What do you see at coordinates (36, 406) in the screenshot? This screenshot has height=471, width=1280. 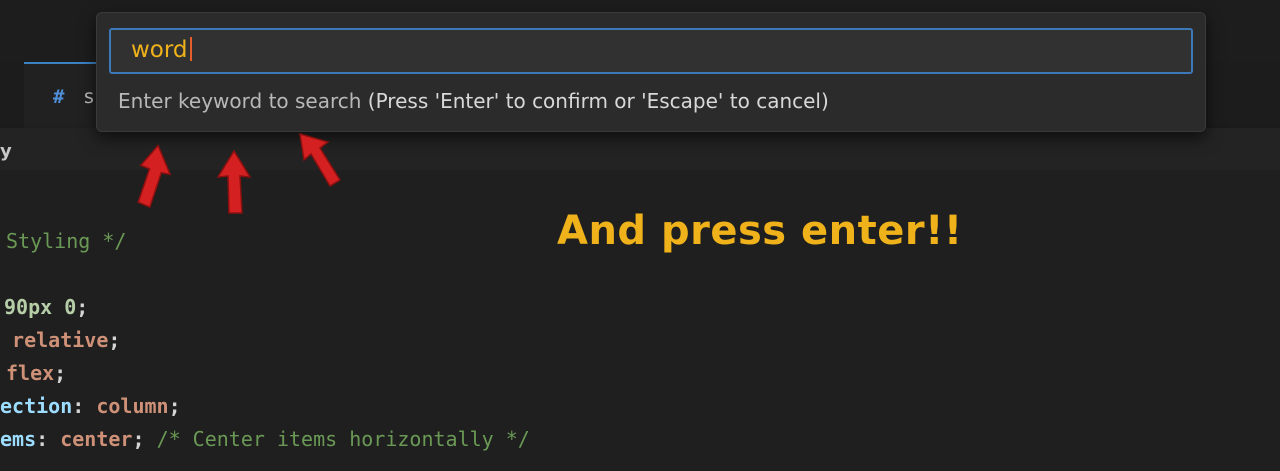 I see `code-token: ection` at bounding box center [36, 406].